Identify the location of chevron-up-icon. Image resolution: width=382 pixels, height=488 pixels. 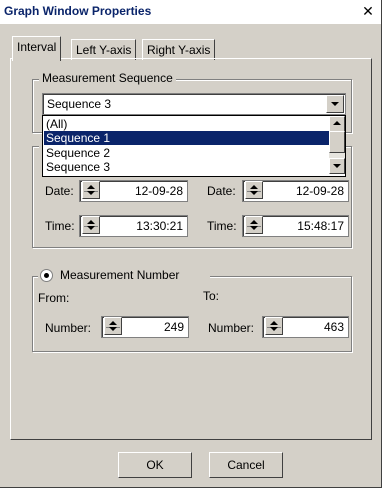
(337, 123).